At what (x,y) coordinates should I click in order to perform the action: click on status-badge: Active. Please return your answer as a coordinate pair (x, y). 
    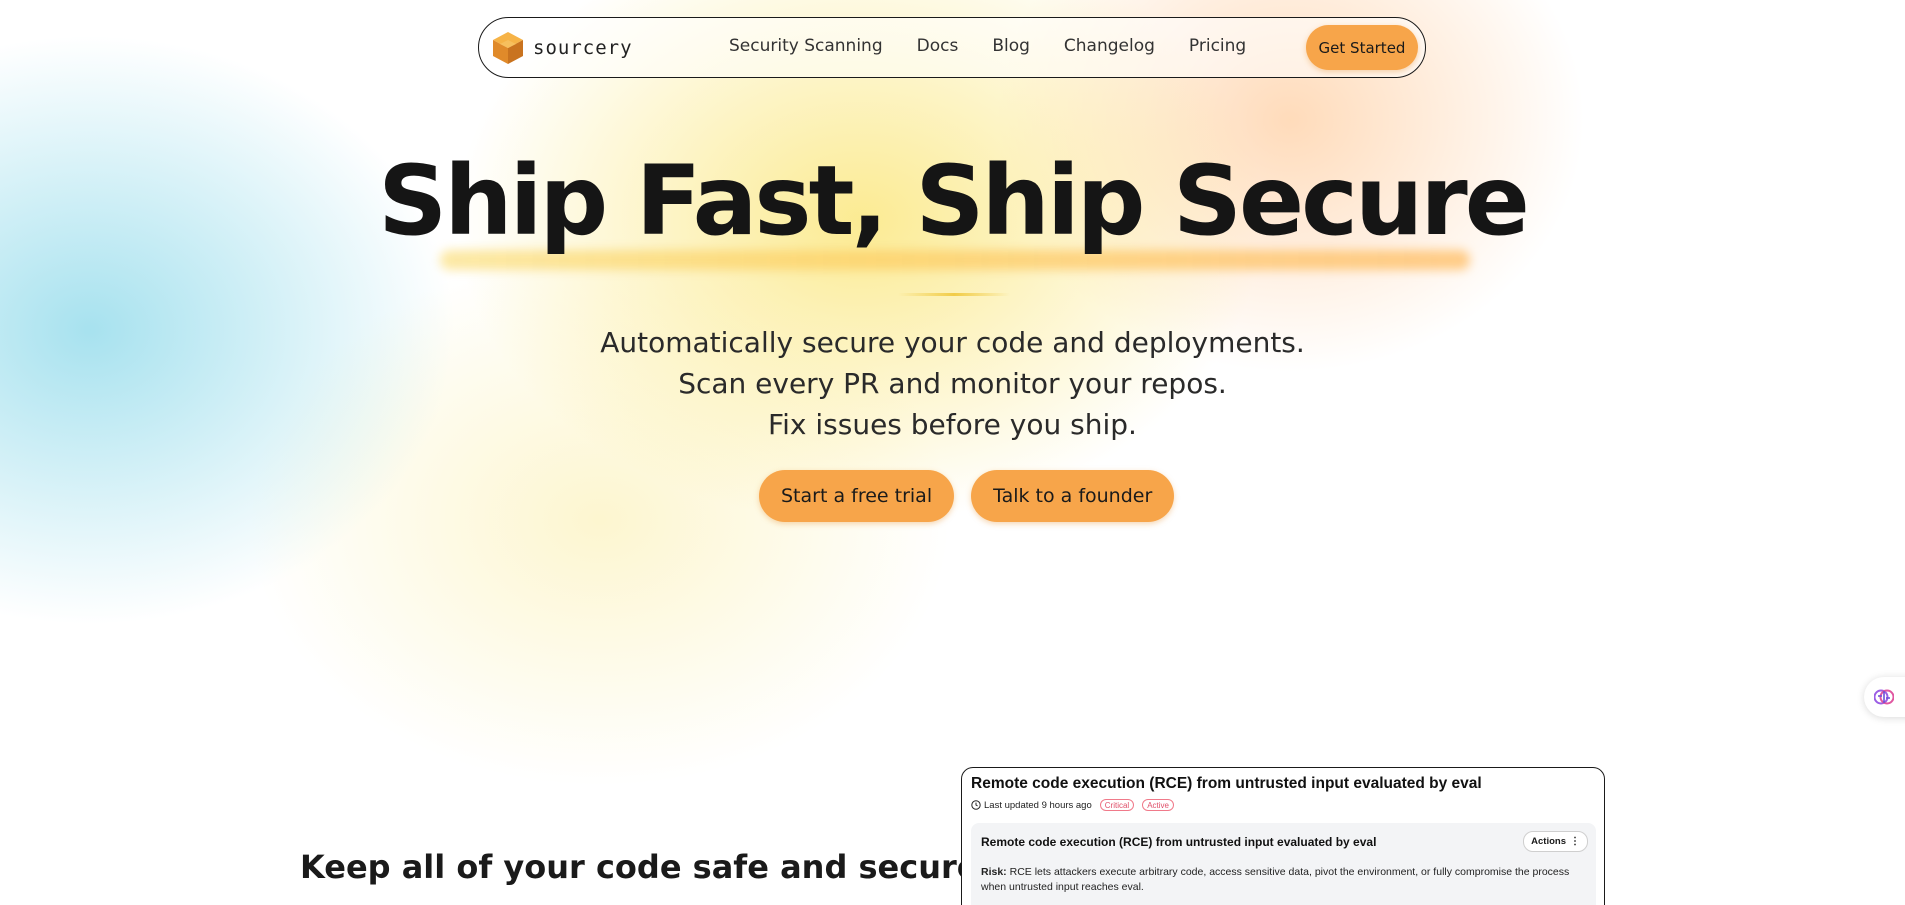
    Looking at the image, I should click on (1158, 805).